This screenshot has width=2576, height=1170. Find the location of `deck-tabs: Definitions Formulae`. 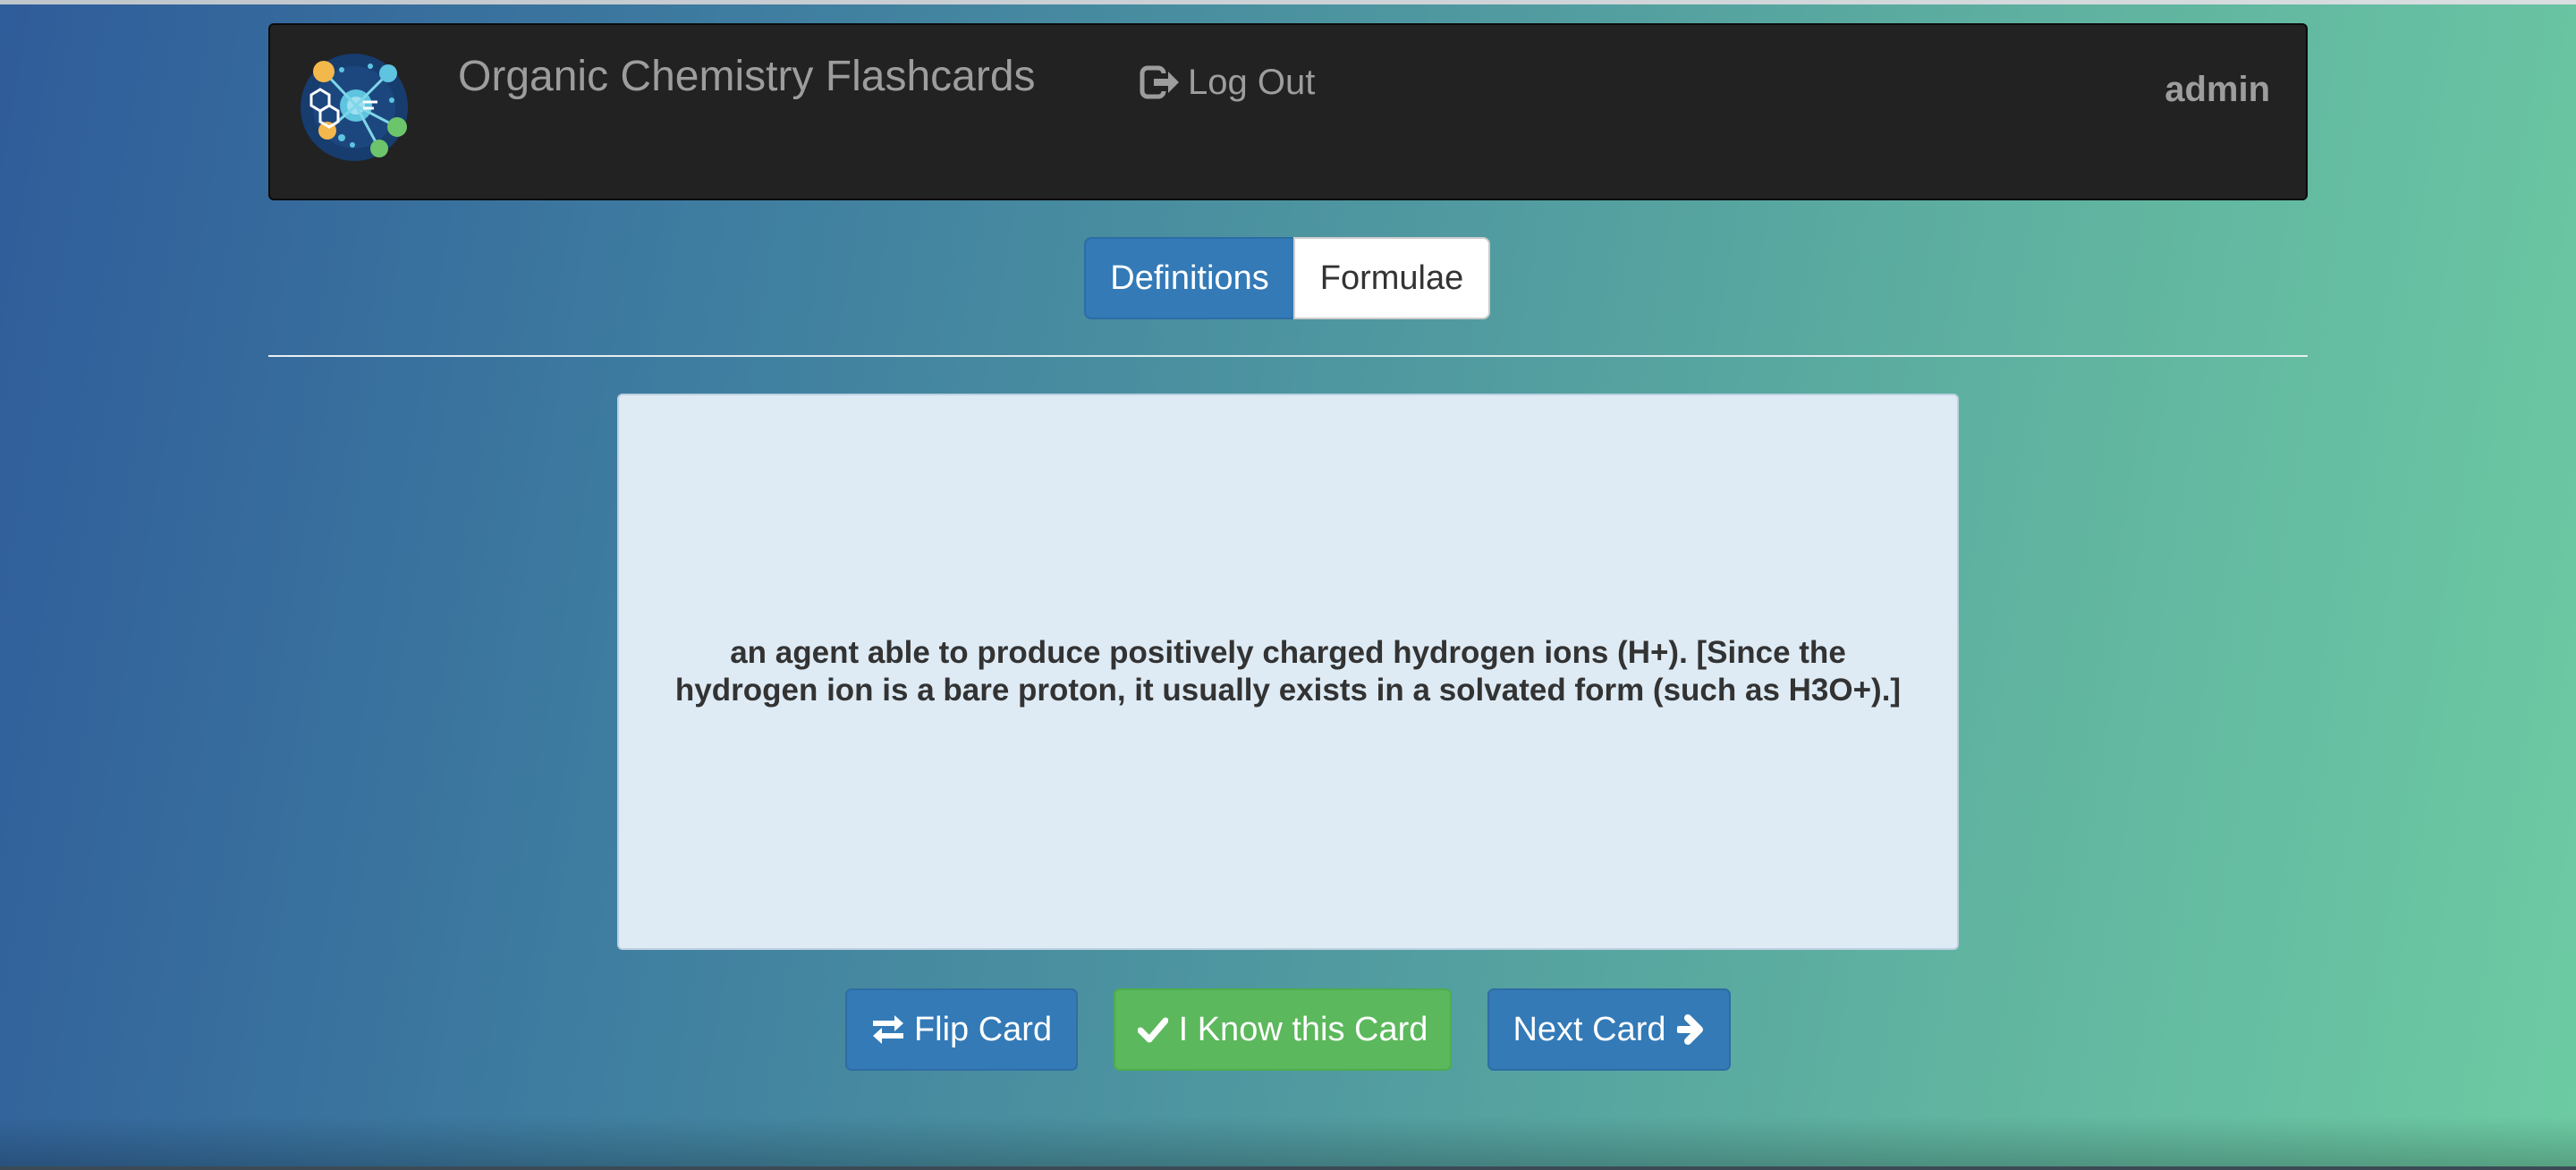

deck-tabs: Definitions Formulae is located at coordinates (1287, 278).